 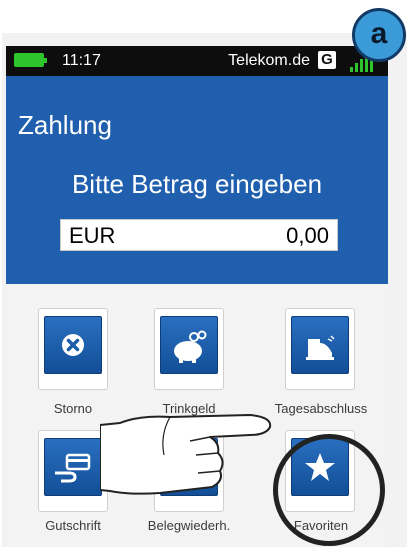 What do you see at coordinates (197, 184) in the screenshot?
I see `amount-prompt: Bitte Betrag eingeben` at bounding box center [197, 184].